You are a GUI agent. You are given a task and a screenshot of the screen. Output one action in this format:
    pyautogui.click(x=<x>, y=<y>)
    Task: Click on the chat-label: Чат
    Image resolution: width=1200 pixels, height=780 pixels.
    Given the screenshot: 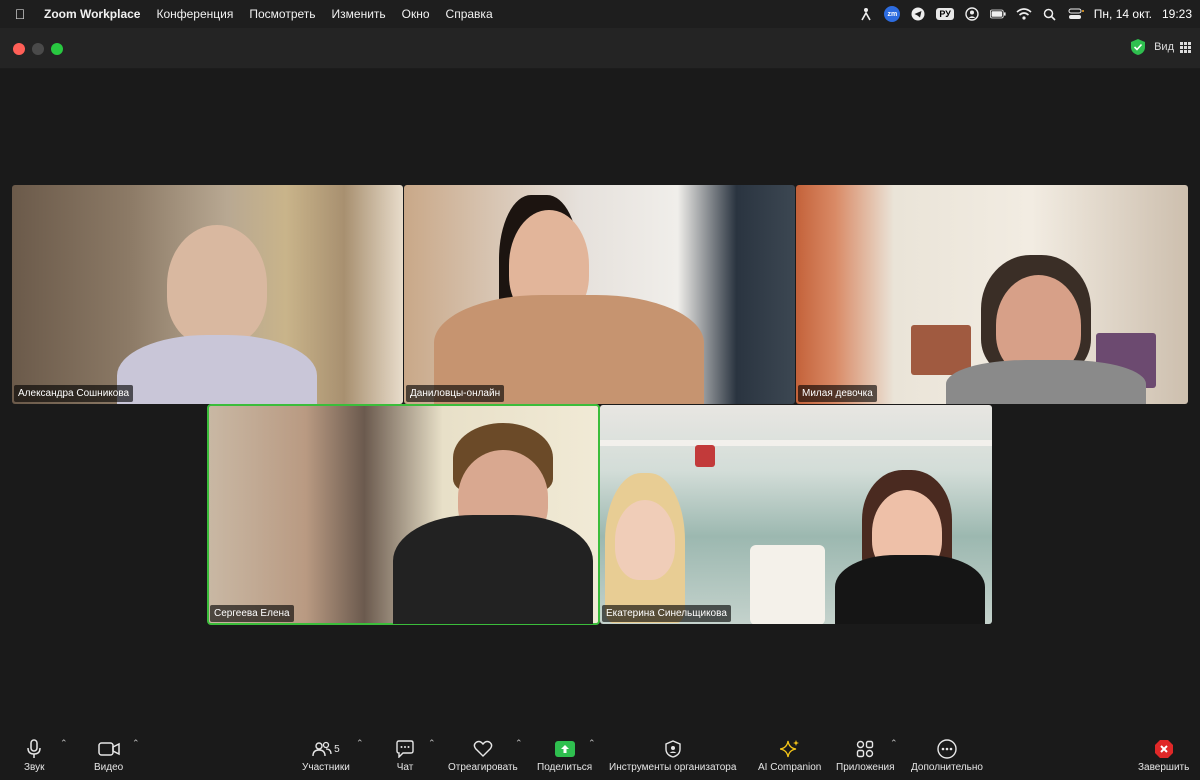 What is the action you would take?
    pyautogui.click(x=405, y=767)
    